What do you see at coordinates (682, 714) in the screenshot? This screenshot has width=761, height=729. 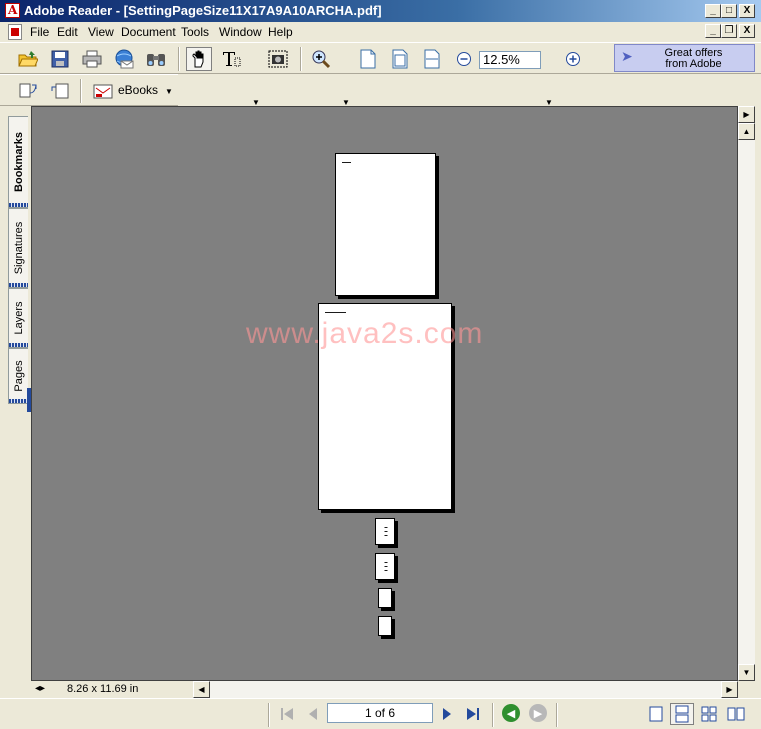 I see `continuous-icon` at bounding box center [682, 714].